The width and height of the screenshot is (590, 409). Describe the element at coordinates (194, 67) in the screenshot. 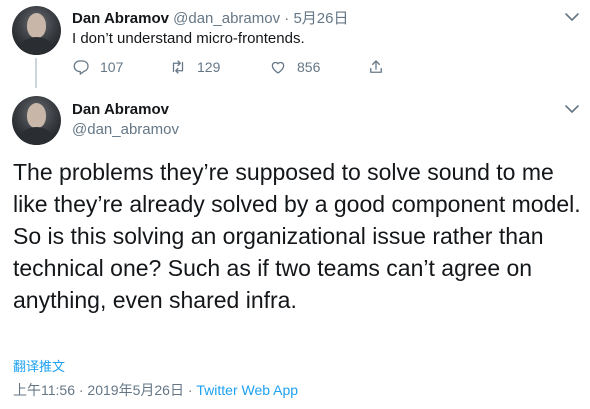

I see `retweet-button: 129` at that location.